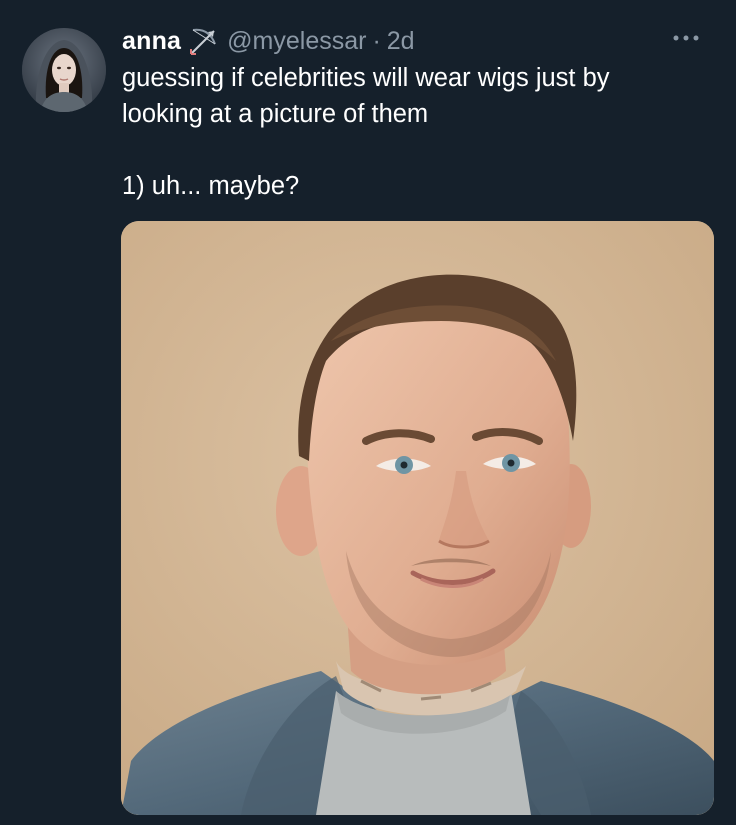 The width and height of the screenshot is (736, 825). I want to click on tweet-text-line: looking at a picture of them, so click(275, 114).